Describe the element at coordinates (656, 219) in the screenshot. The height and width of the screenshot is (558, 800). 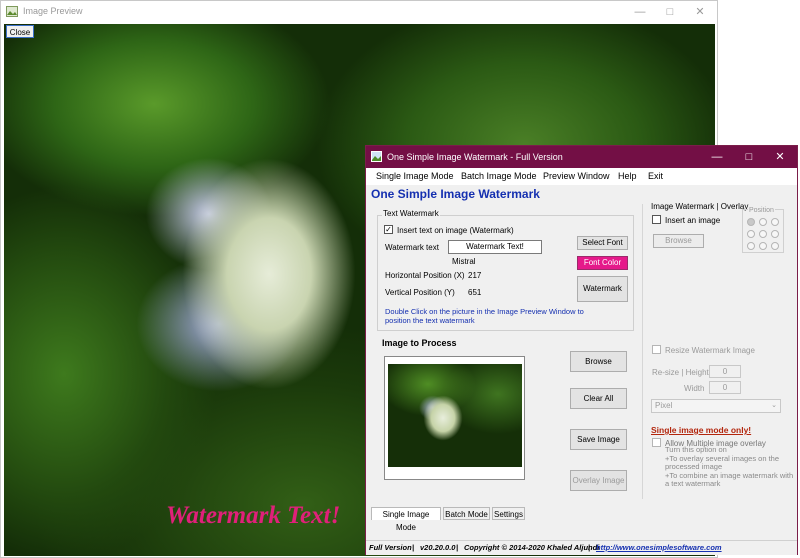
I see `insert-image-checkbox` at that location.